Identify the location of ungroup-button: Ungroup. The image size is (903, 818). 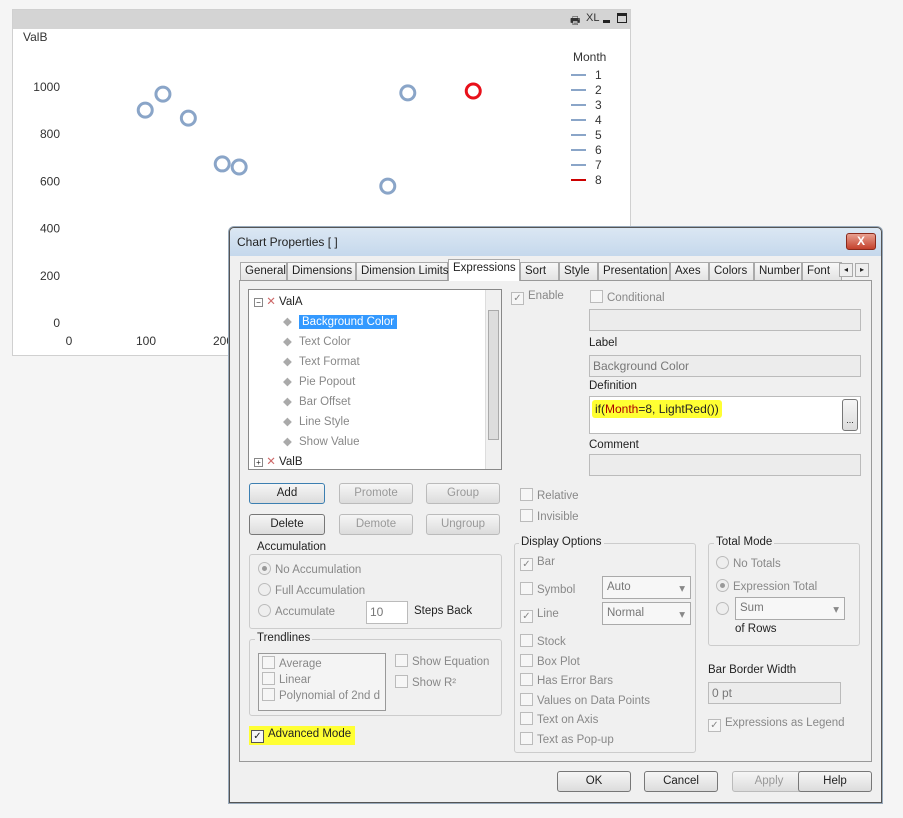
(463, 524).